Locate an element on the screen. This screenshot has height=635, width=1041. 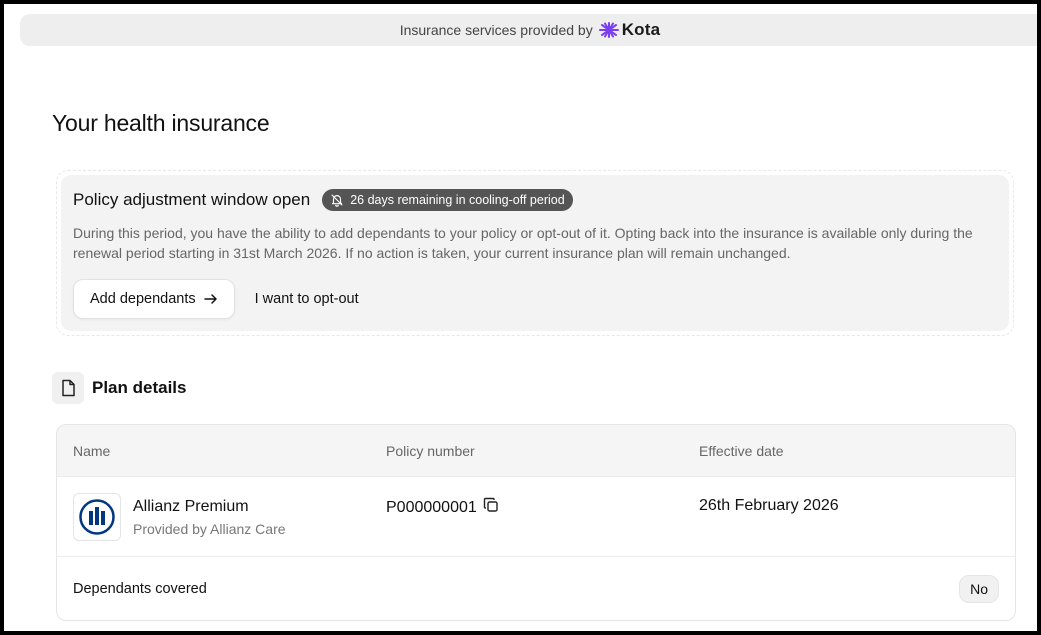
add-dependants-button: Add dependants is located at coordinates (154, 299).